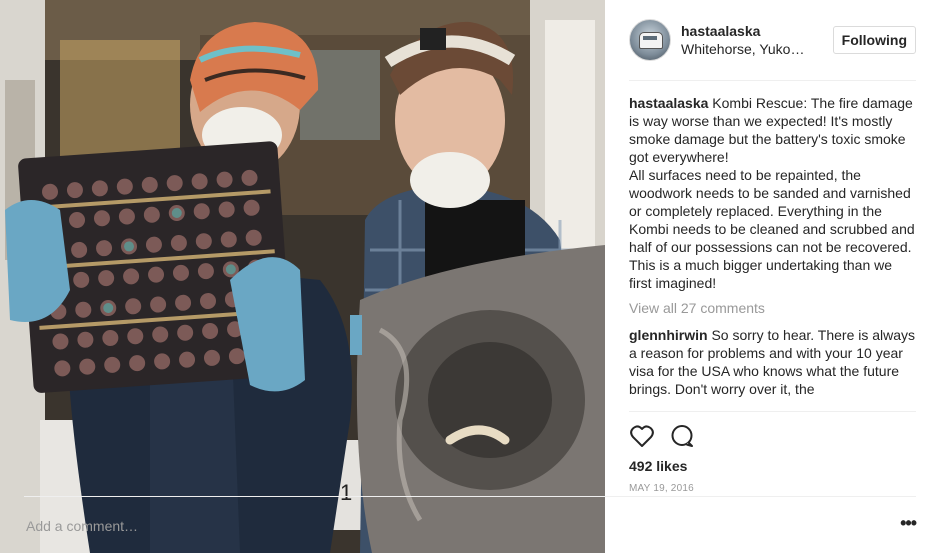 The width and height of the screenshot is (940, 554). What do you see at coordinates (772, 308) in the screenshot?
I see `view-all-comments-link: View all 27 comments` at bounding box center [772, 308].